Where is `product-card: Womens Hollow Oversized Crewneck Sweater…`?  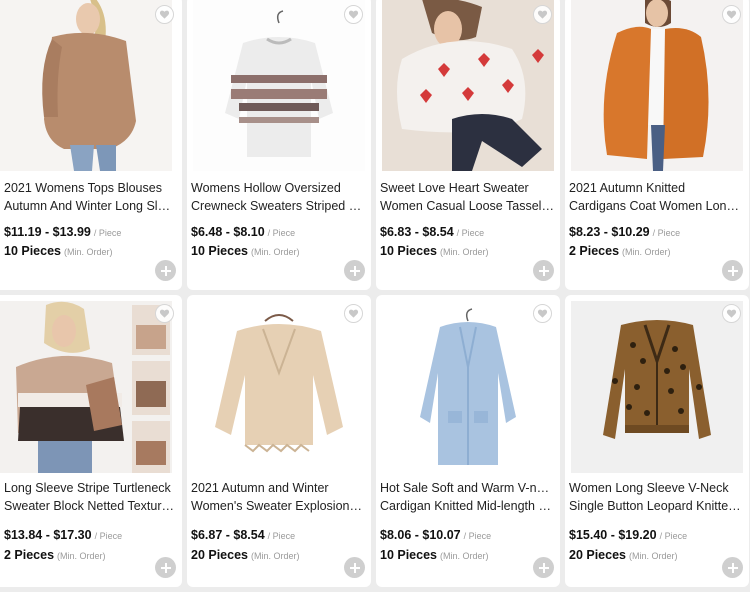 product-card: Womens Hollow Oversized Crewneck Sweater… is located at coordinates (279, 145).